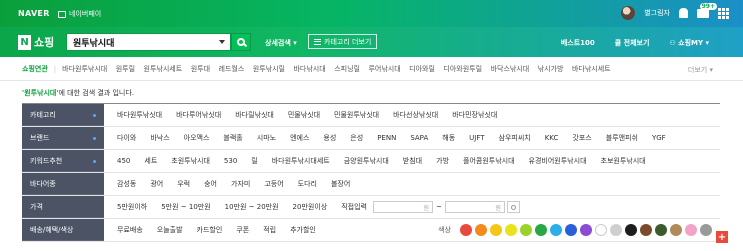  Describe the element at coordinates (242, 230) in the screenshot. I see `filter-option: 쿠폰` at that location.